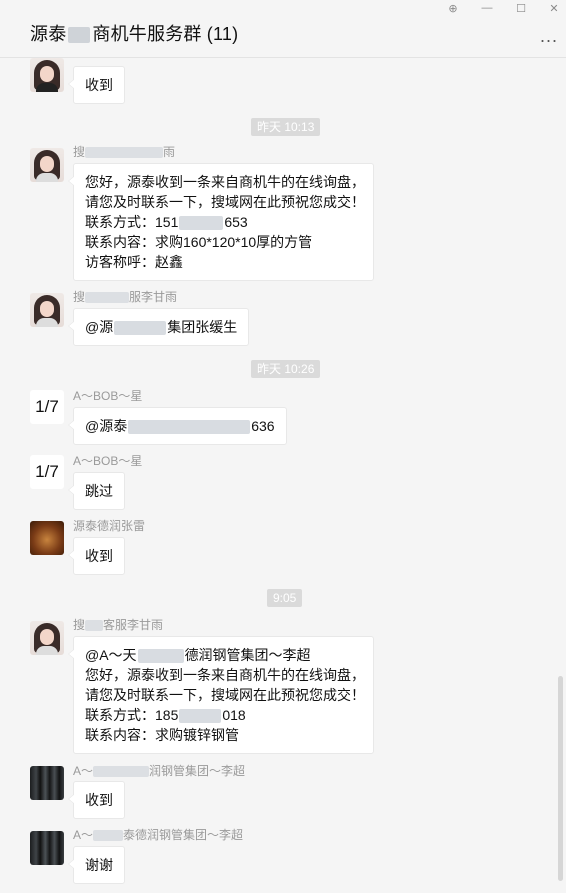 The image size is (566, 893). Describe the element at coordinates (158, 835) in the screenshot. I see `sender-name: A～ 泰德润钢管集团～李超` at that location.